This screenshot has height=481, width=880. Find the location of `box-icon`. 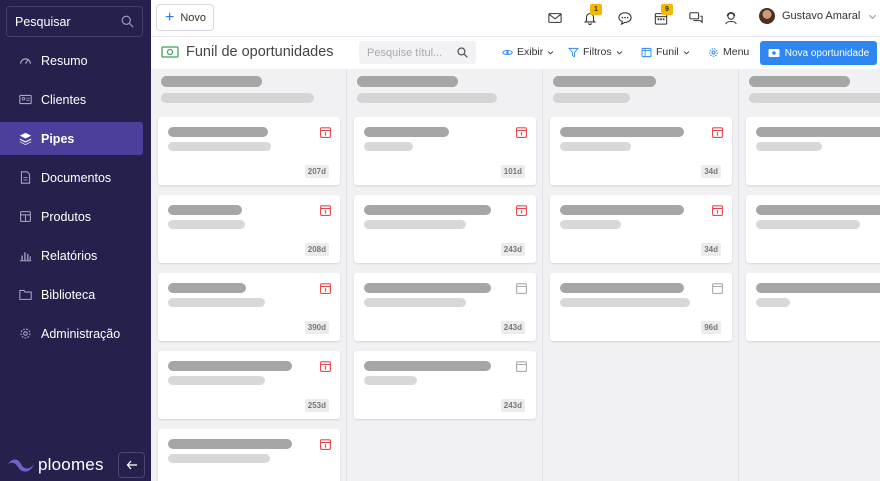

box-icon is located at coordinates (25, 217).